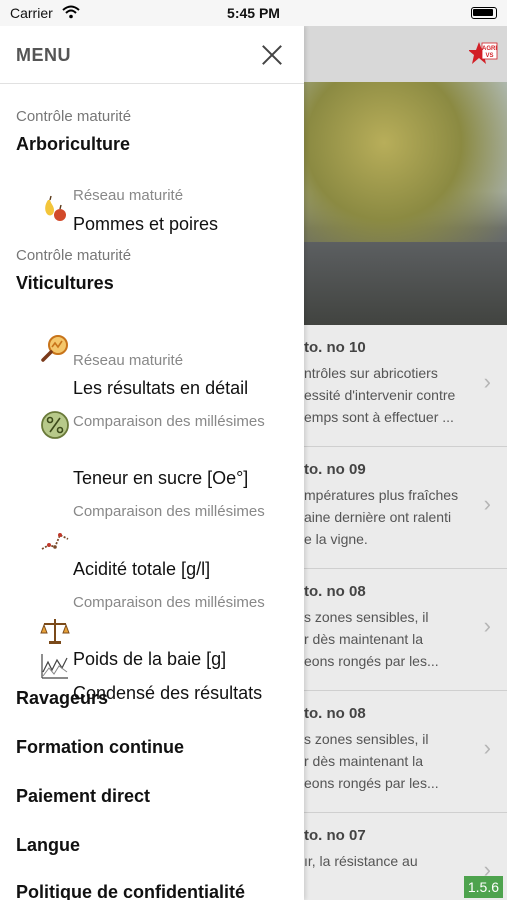  I want to click on drawer-header: MENU, so click(152, 55).